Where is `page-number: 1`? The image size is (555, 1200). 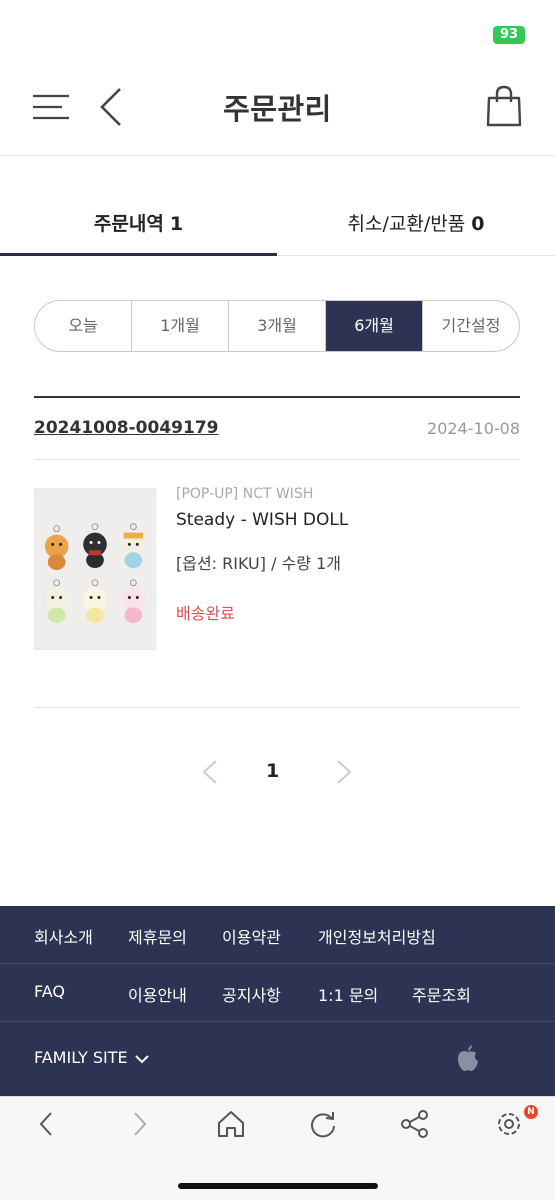
page-number: 1 is located at coordinates (272, 771).